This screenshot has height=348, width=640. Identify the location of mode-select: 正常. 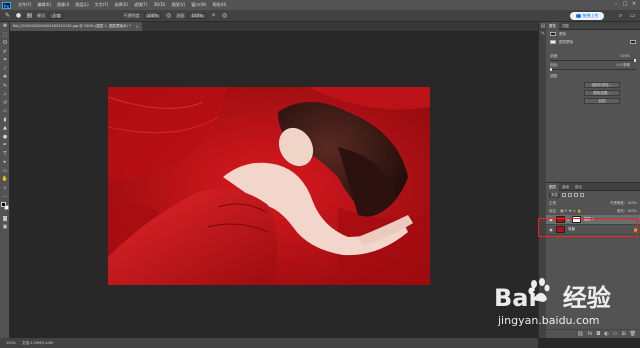
(56, 15).